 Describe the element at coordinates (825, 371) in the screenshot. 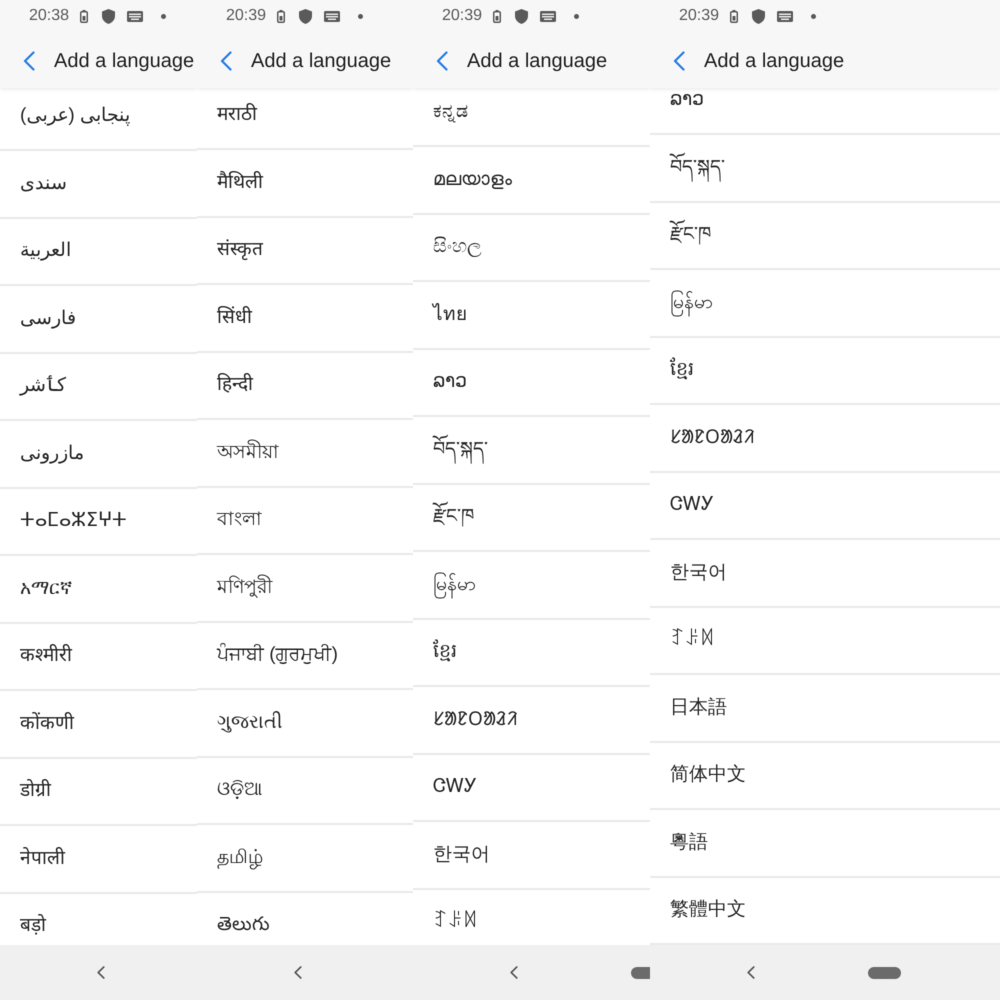

I see `language-option: ខ្មែរ` at that location.